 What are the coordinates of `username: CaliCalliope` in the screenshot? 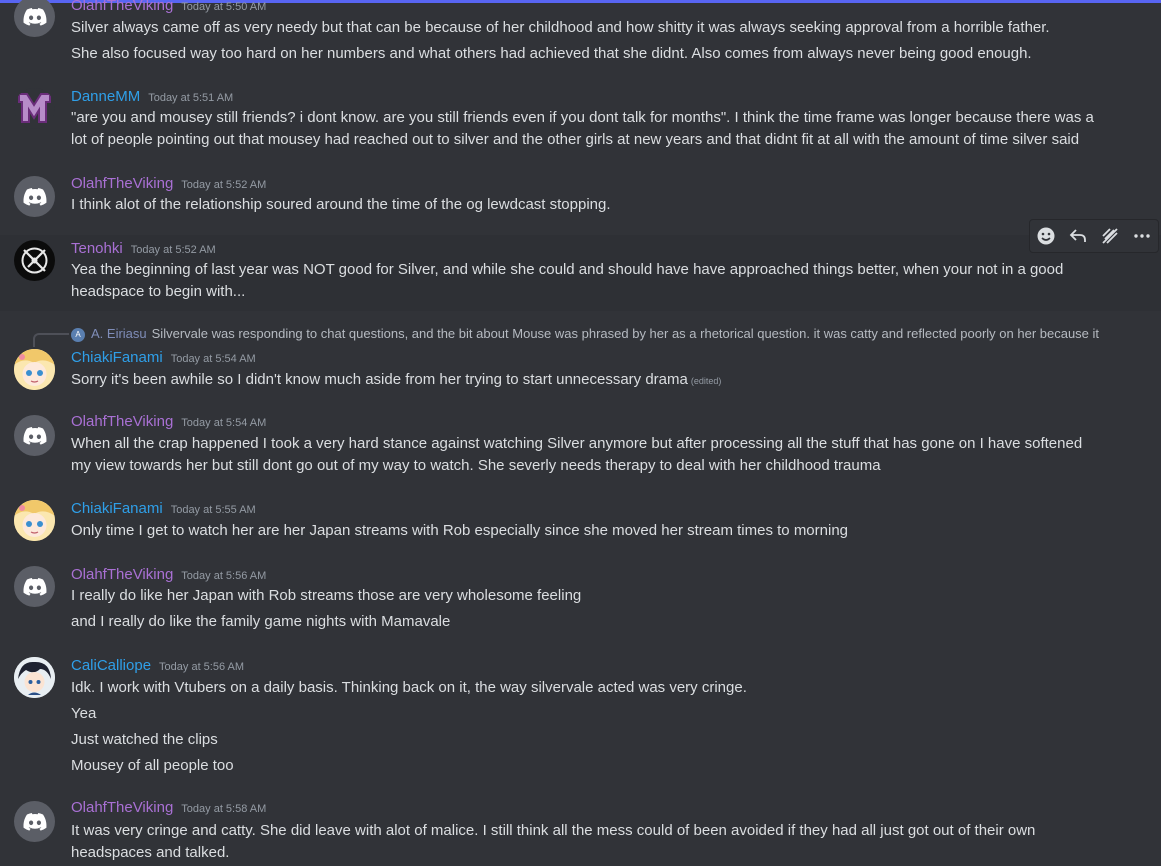 It's located at (111, 665).